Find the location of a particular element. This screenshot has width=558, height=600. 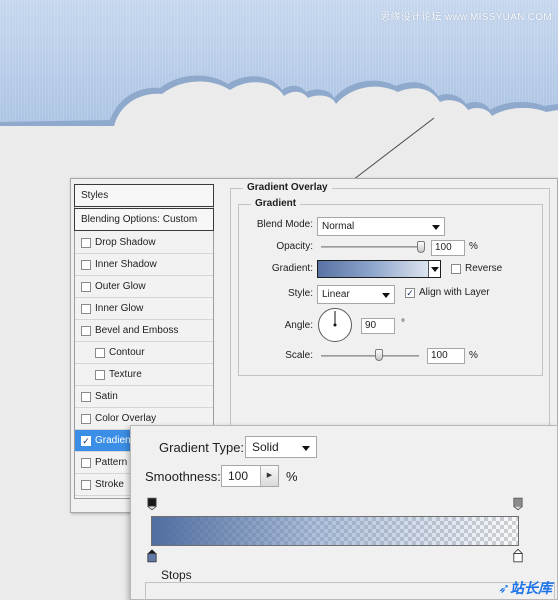

smoothness-label: Smoothness: is located at coordinates (183, 476).